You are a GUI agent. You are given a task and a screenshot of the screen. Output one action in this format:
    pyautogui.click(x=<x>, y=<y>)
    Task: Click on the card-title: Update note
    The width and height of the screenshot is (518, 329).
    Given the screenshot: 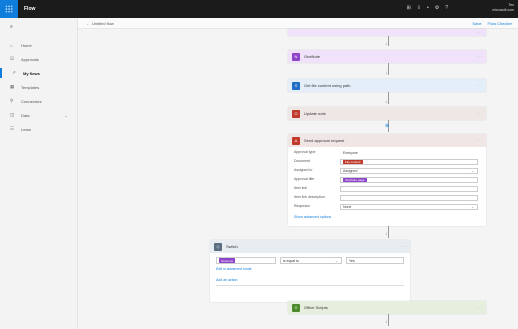 What is the action you would take?
    pyautogui.click(x=315, y=113)
    